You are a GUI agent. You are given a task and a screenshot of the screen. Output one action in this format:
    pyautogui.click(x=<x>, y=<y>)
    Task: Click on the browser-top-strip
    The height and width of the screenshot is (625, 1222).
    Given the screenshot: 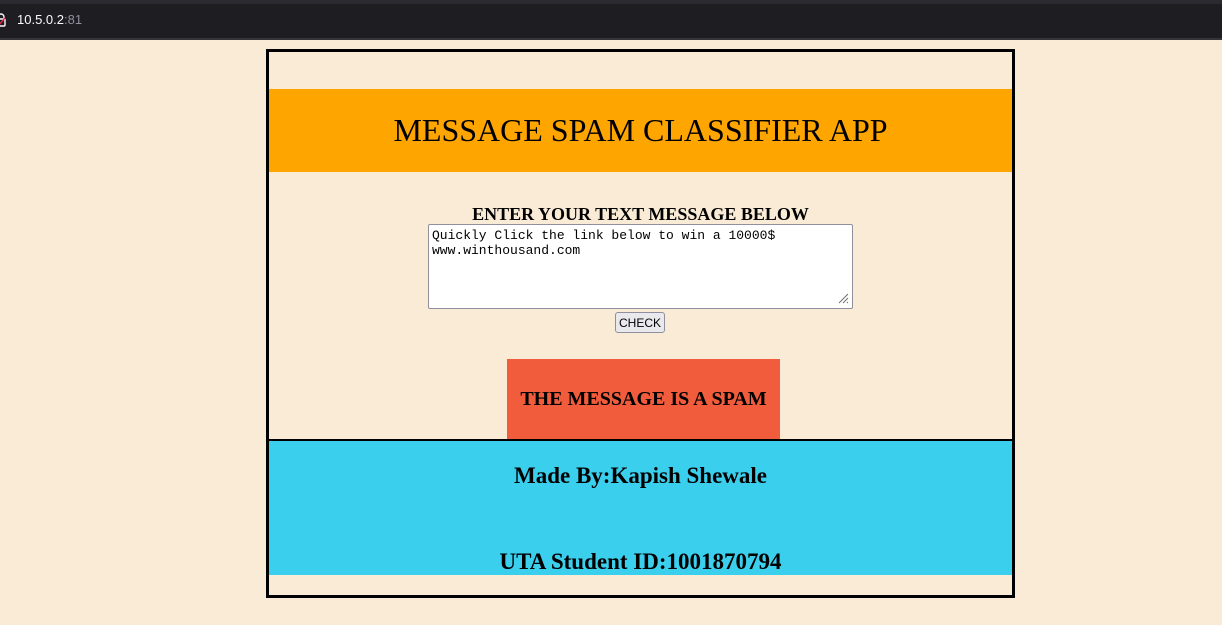 What is the action you would take?
    pyautogui.click(x=611, y=2)
    